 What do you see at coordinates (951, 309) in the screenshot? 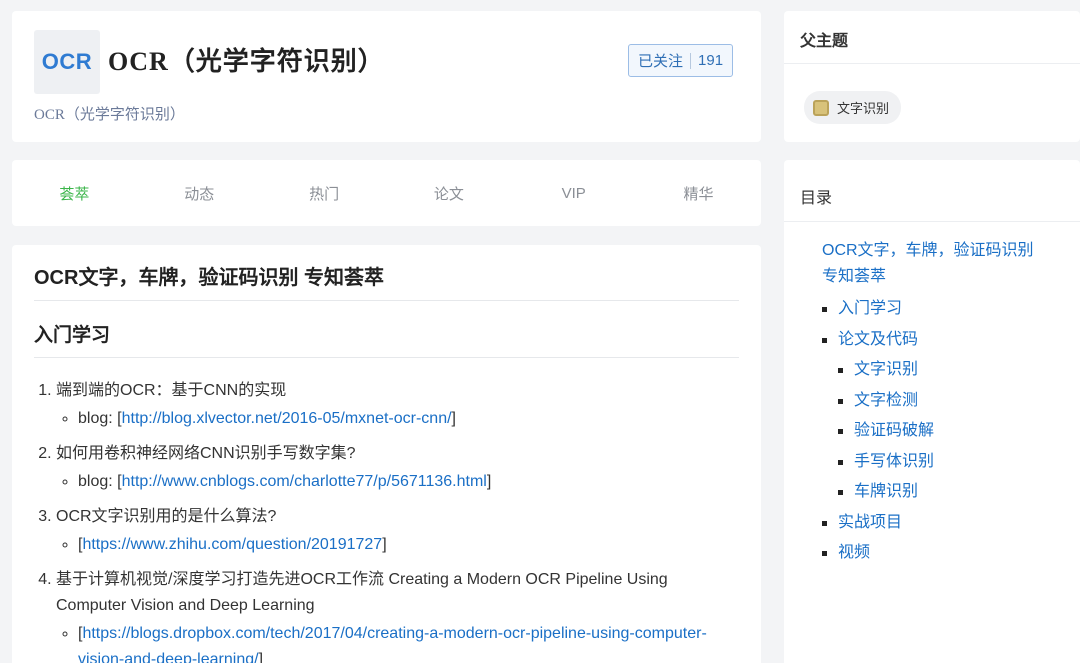
I see `toc-item: 入门学习` at bounding box center [951, 309].